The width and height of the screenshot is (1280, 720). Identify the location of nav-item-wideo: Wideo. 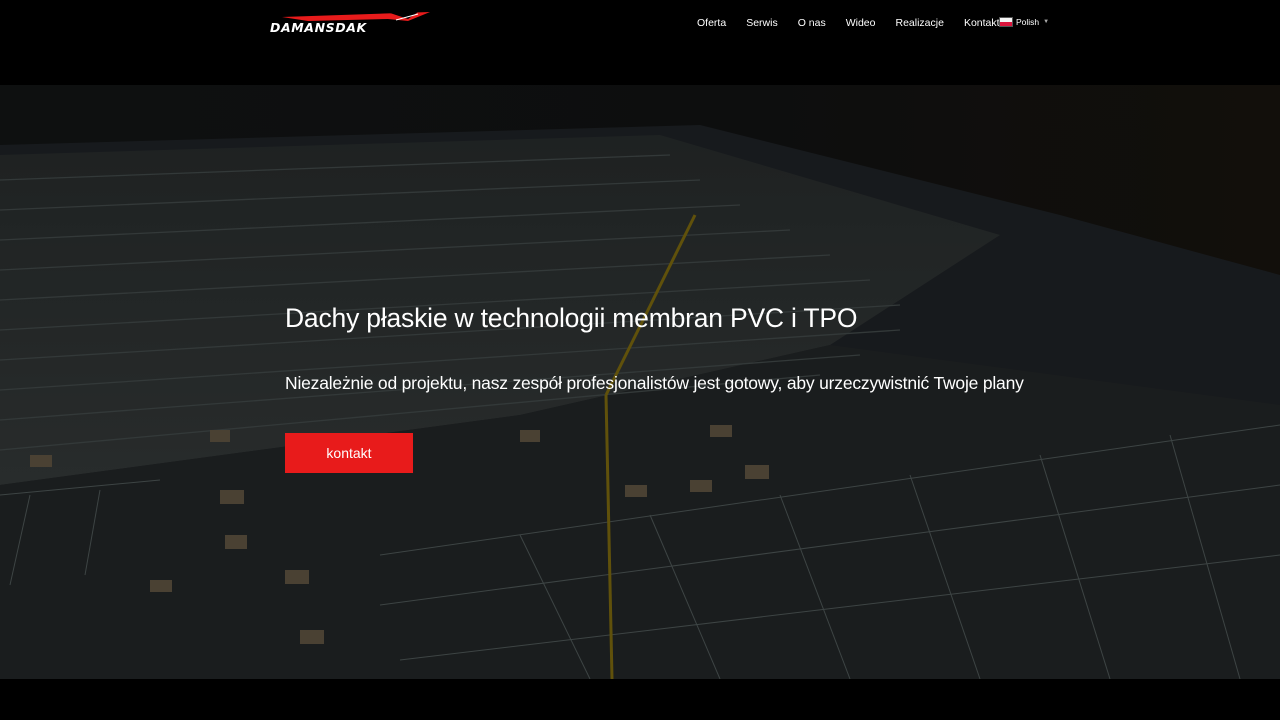
(861, 23).